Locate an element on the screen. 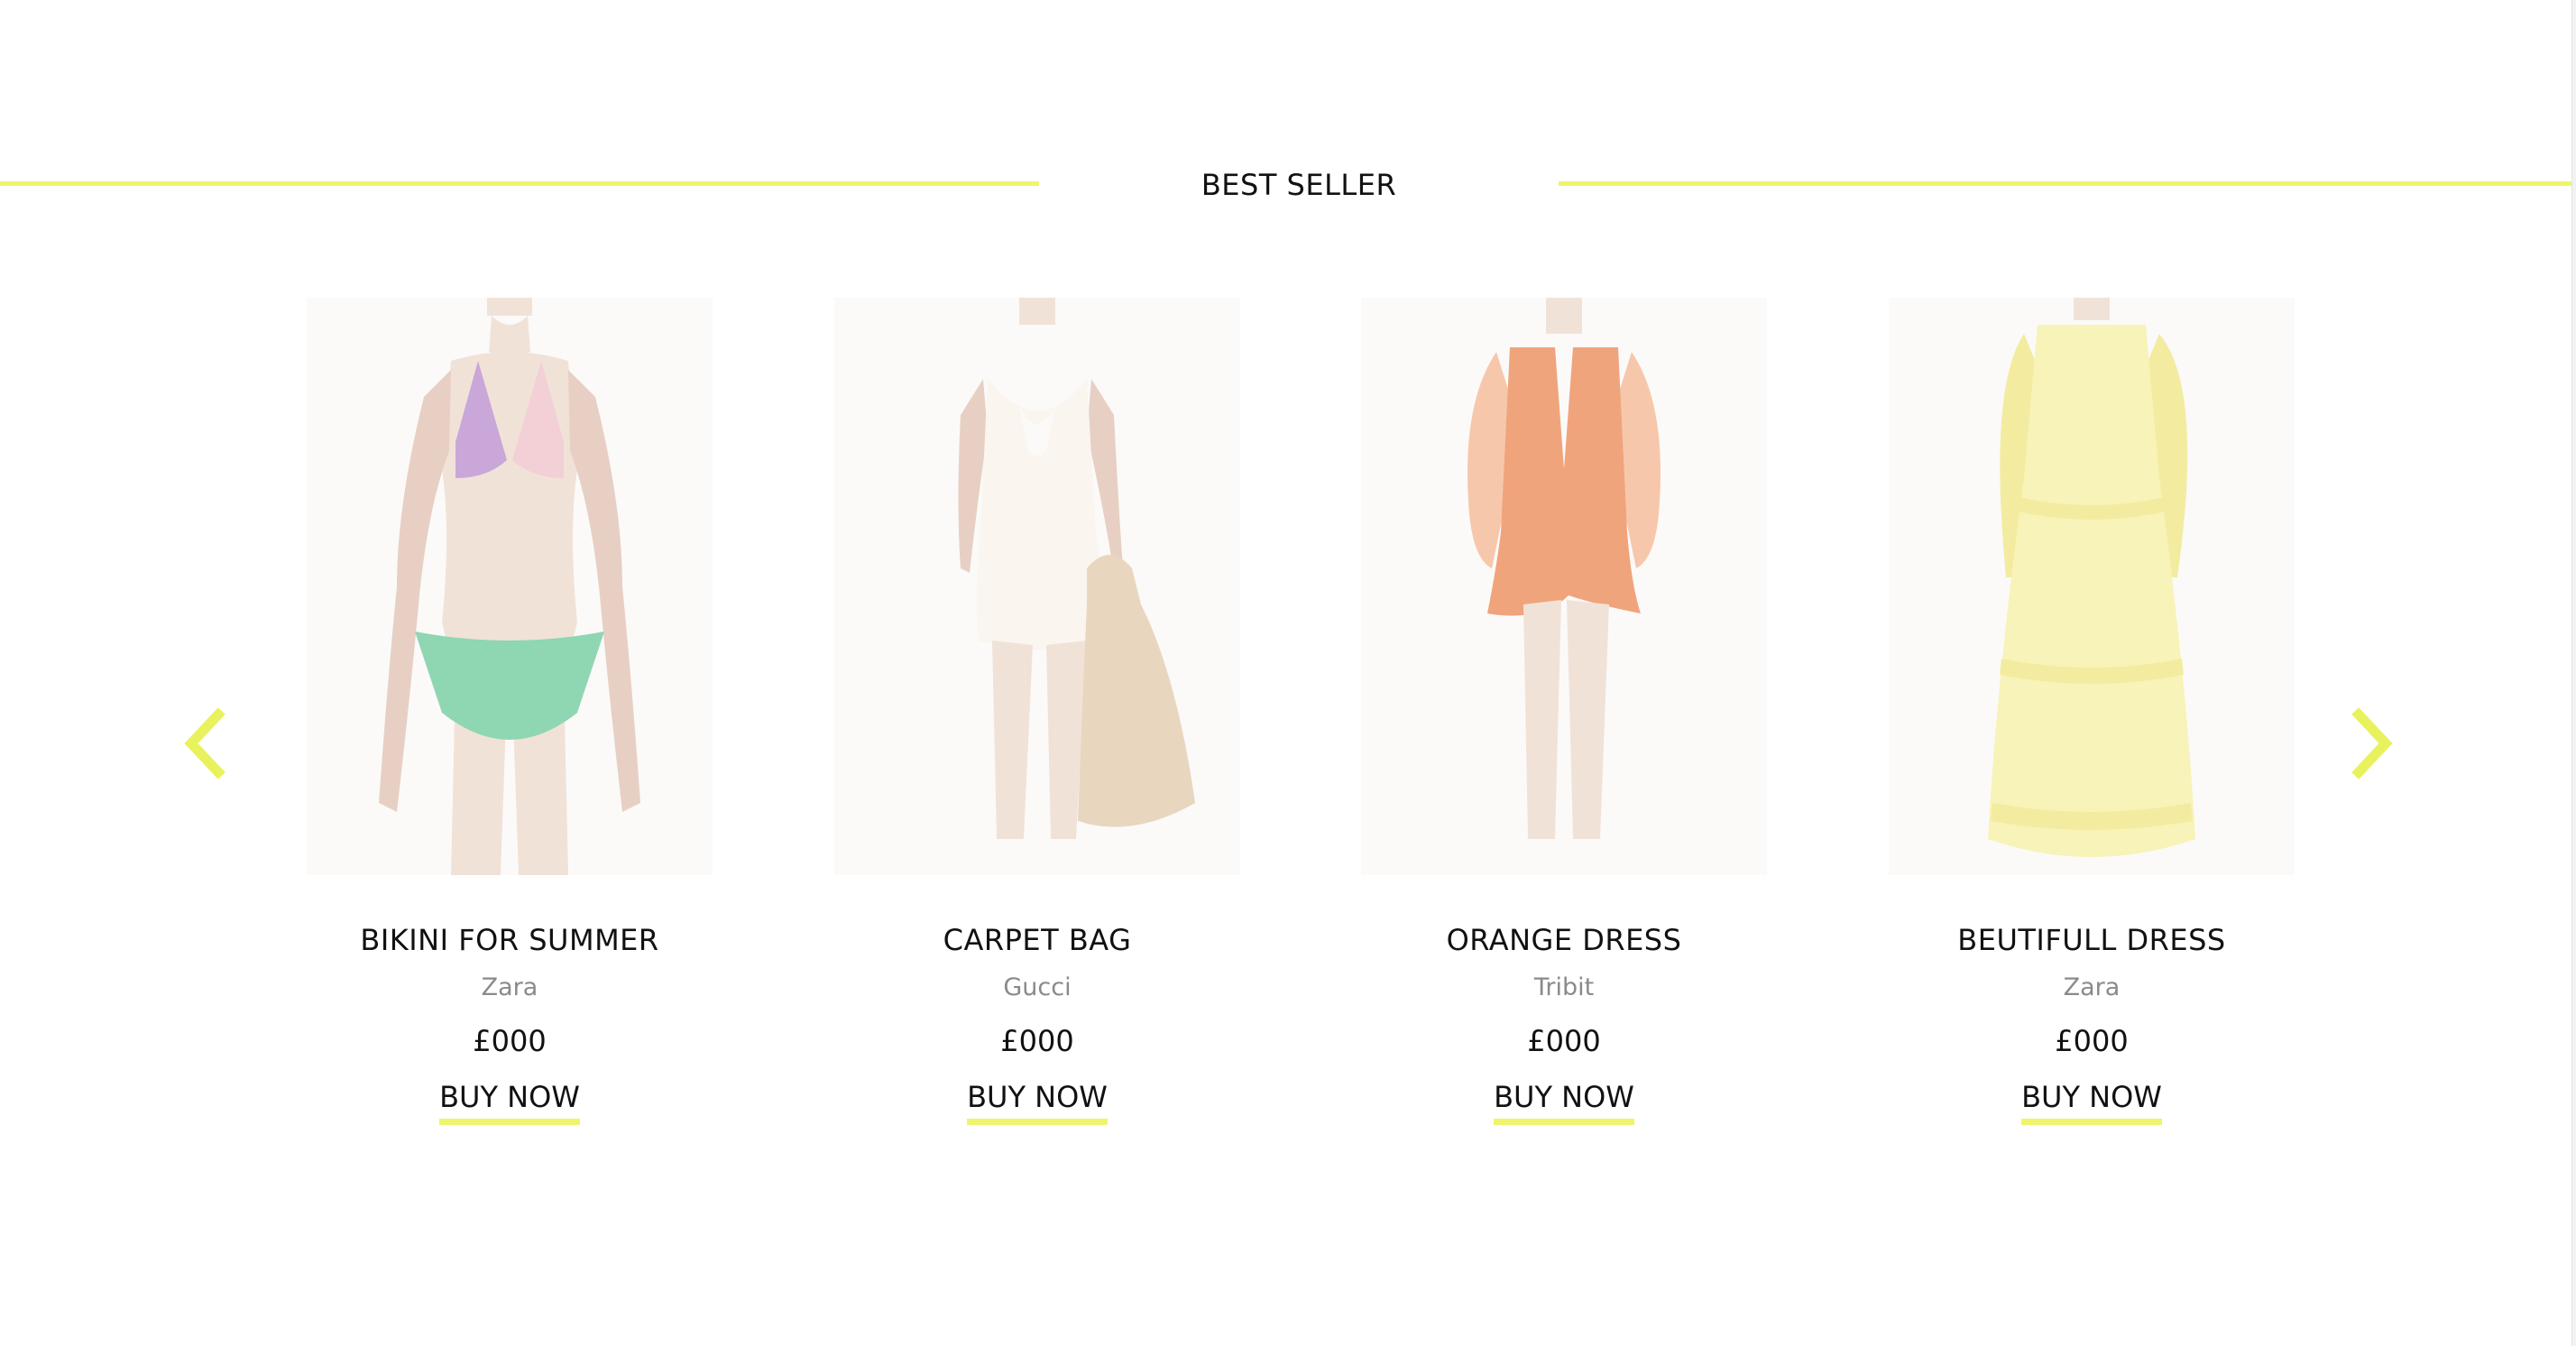 The image size is (2576, 1346). product-title: CARPET BAG is located at coordinates (1037, 940).